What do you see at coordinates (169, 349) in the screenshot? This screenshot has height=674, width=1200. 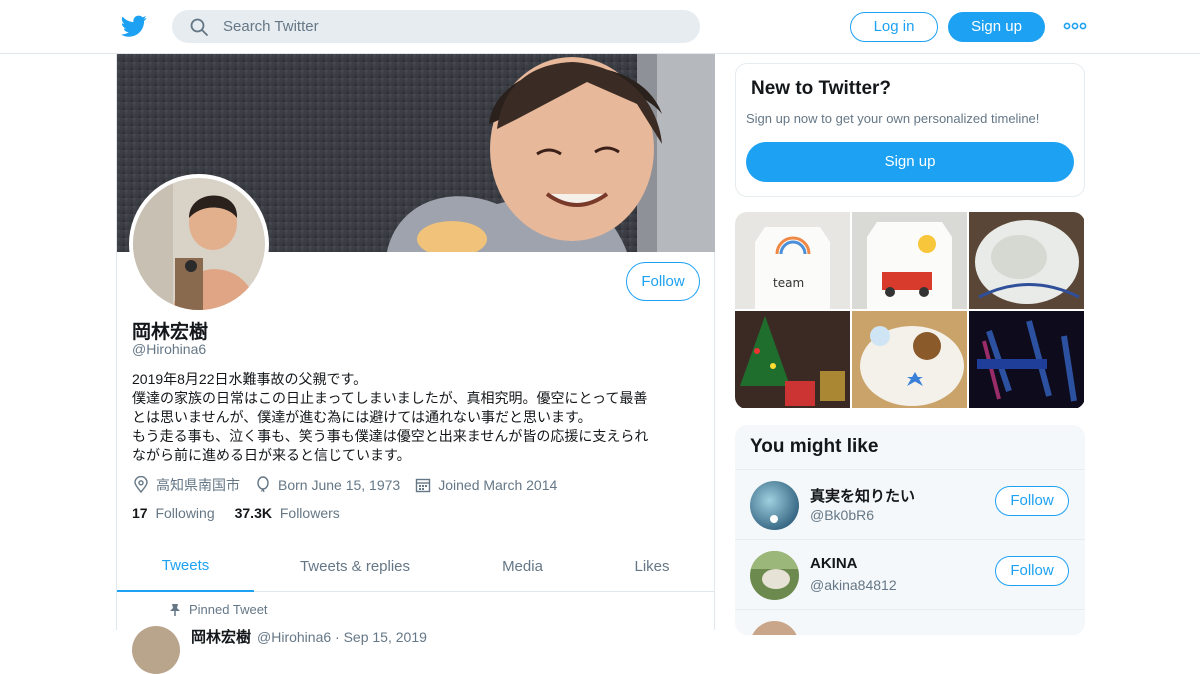 I see `profile-handle: @Hirohina6` at bounding box center [169, 349].